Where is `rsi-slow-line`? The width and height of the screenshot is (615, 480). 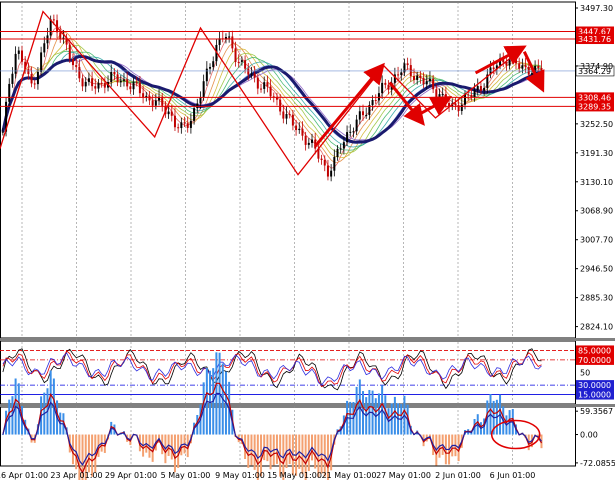 rsi-slow-line is located at coordinates (272, 369).